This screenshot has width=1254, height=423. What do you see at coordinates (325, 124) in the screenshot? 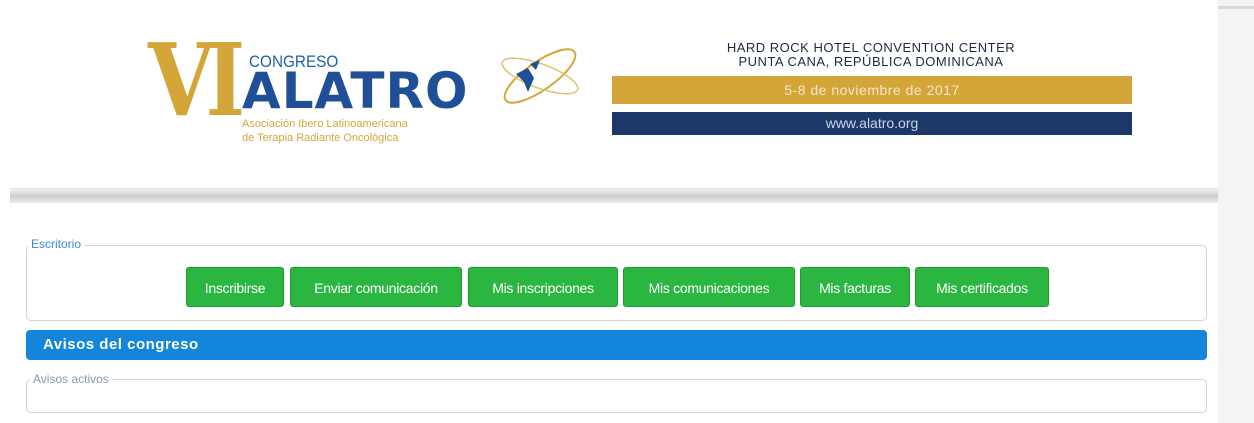
I see `logo-subtitle-line1: Asociación Ibero Latinoamericana` at bounding box center [325, 124].